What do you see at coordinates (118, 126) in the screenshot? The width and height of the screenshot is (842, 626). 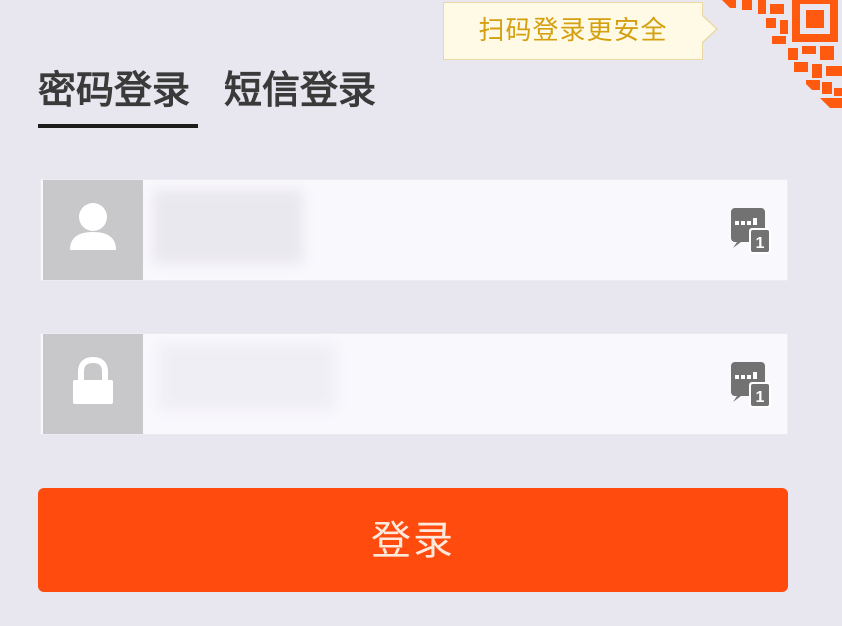 I see `active-tab-underline` at bounding box center [118, 126].